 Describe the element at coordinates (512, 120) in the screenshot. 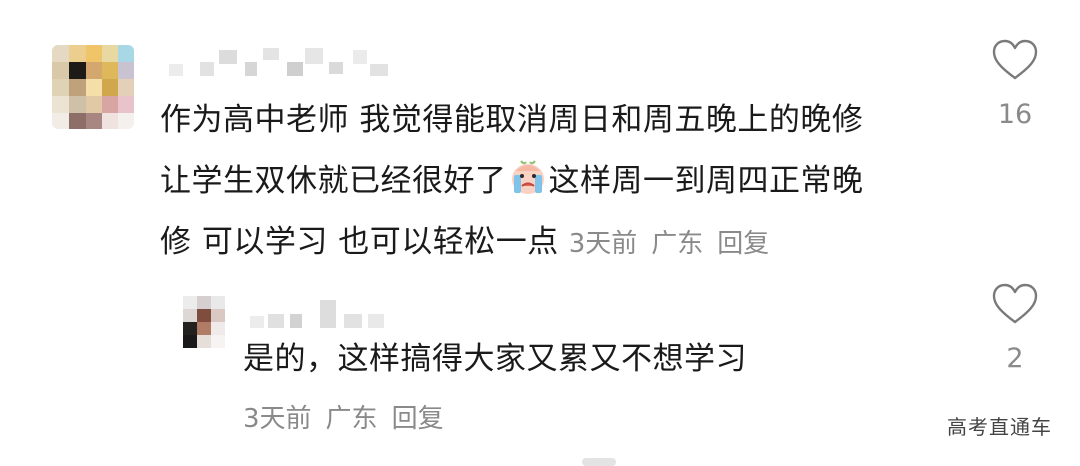

I see `comment-line-1: 作为高中老师 我觉得能取消周日和周五晚上的晚修` at that location.